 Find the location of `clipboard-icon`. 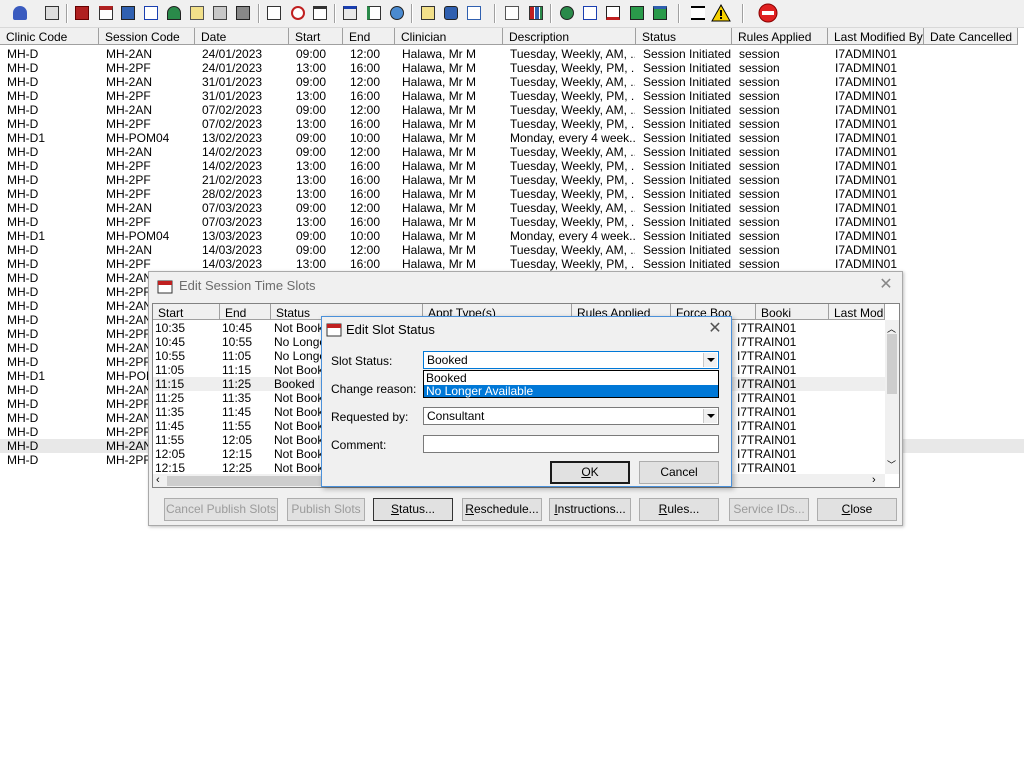

clipboard-icon is located at coordinates (220, 13).